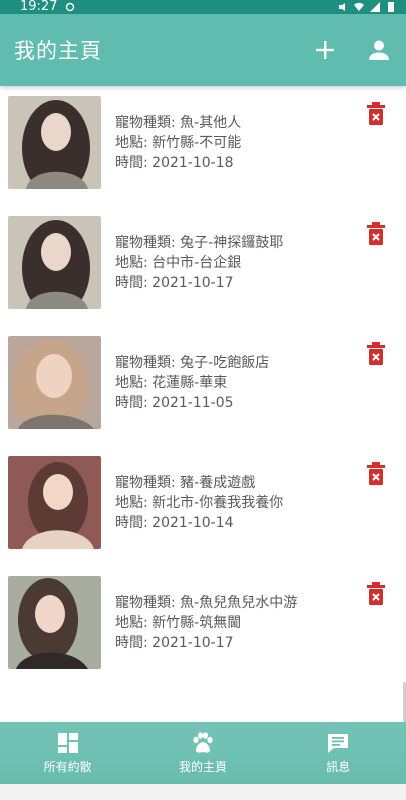 This screenshot has height=800, width=406. What do you see at coordinates (359, 7) in the screenshot?
I see `wifi-icon` at bounding box center [359, 7].